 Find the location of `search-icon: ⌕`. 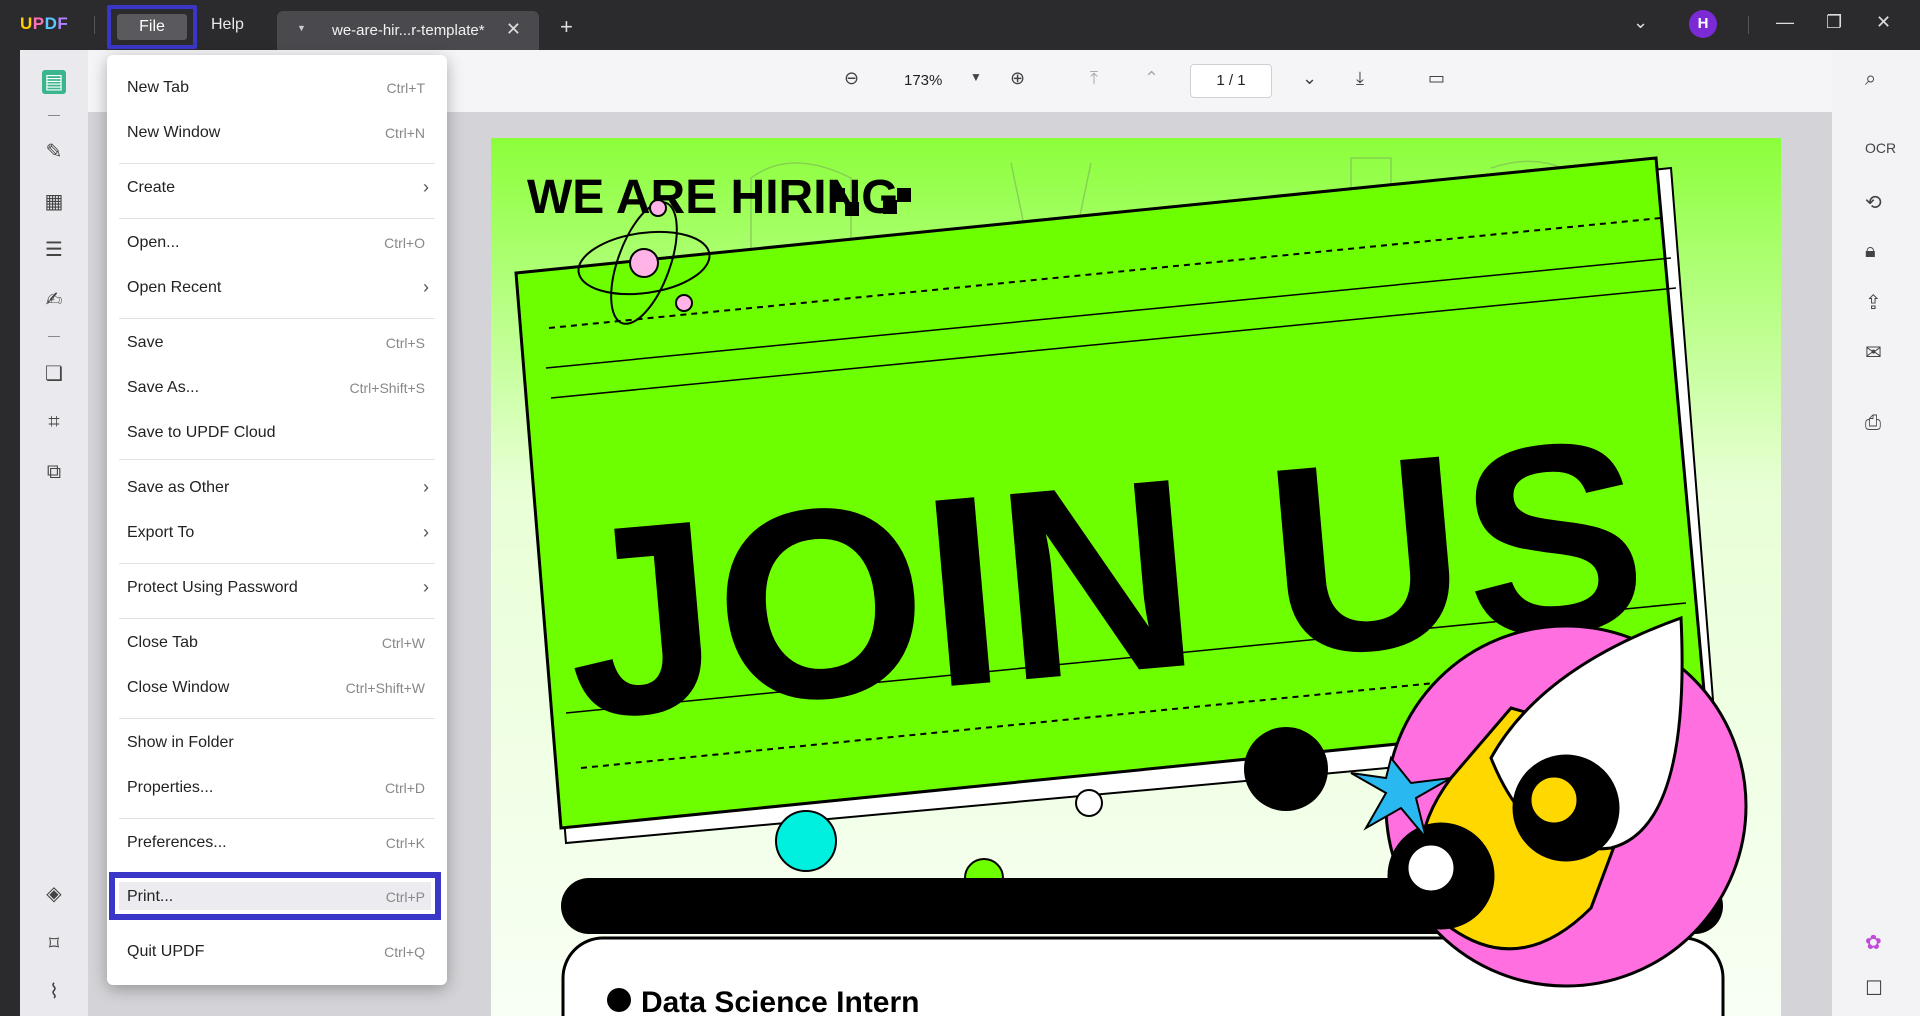

search-icon: ⌕ is located at coordinates (1870, 79).